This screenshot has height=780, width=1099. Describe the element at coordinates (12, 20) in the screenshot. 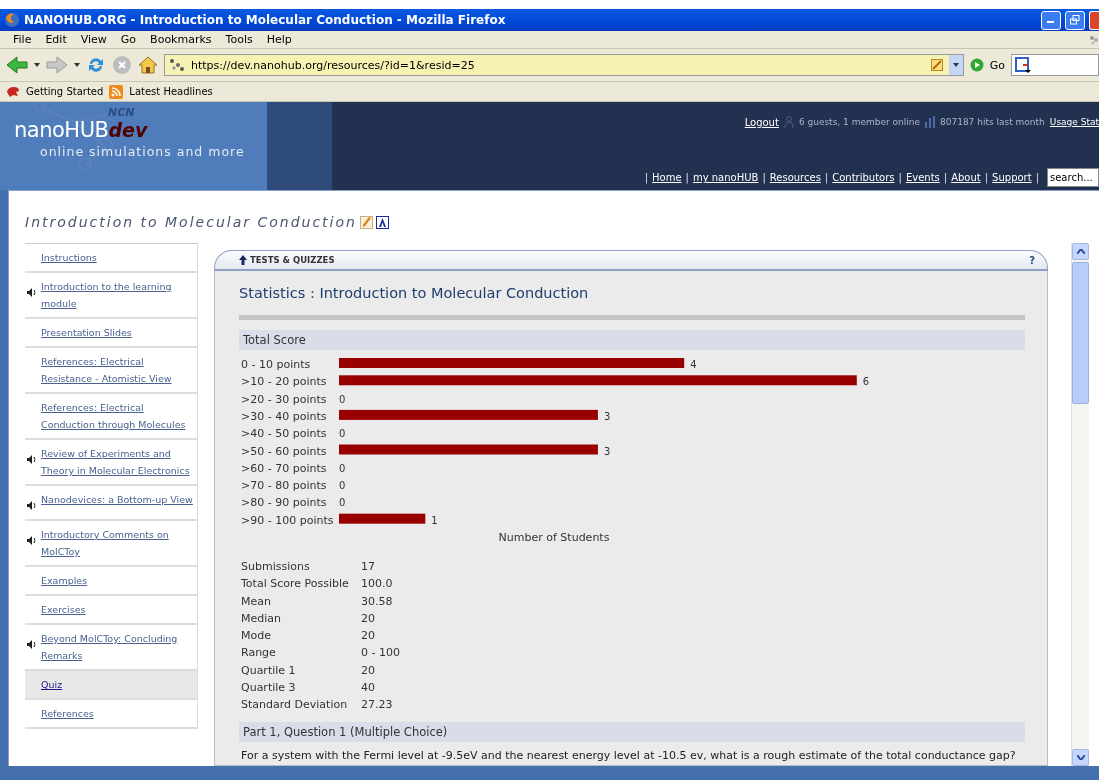

I see `browser-logo-icon` at that location.